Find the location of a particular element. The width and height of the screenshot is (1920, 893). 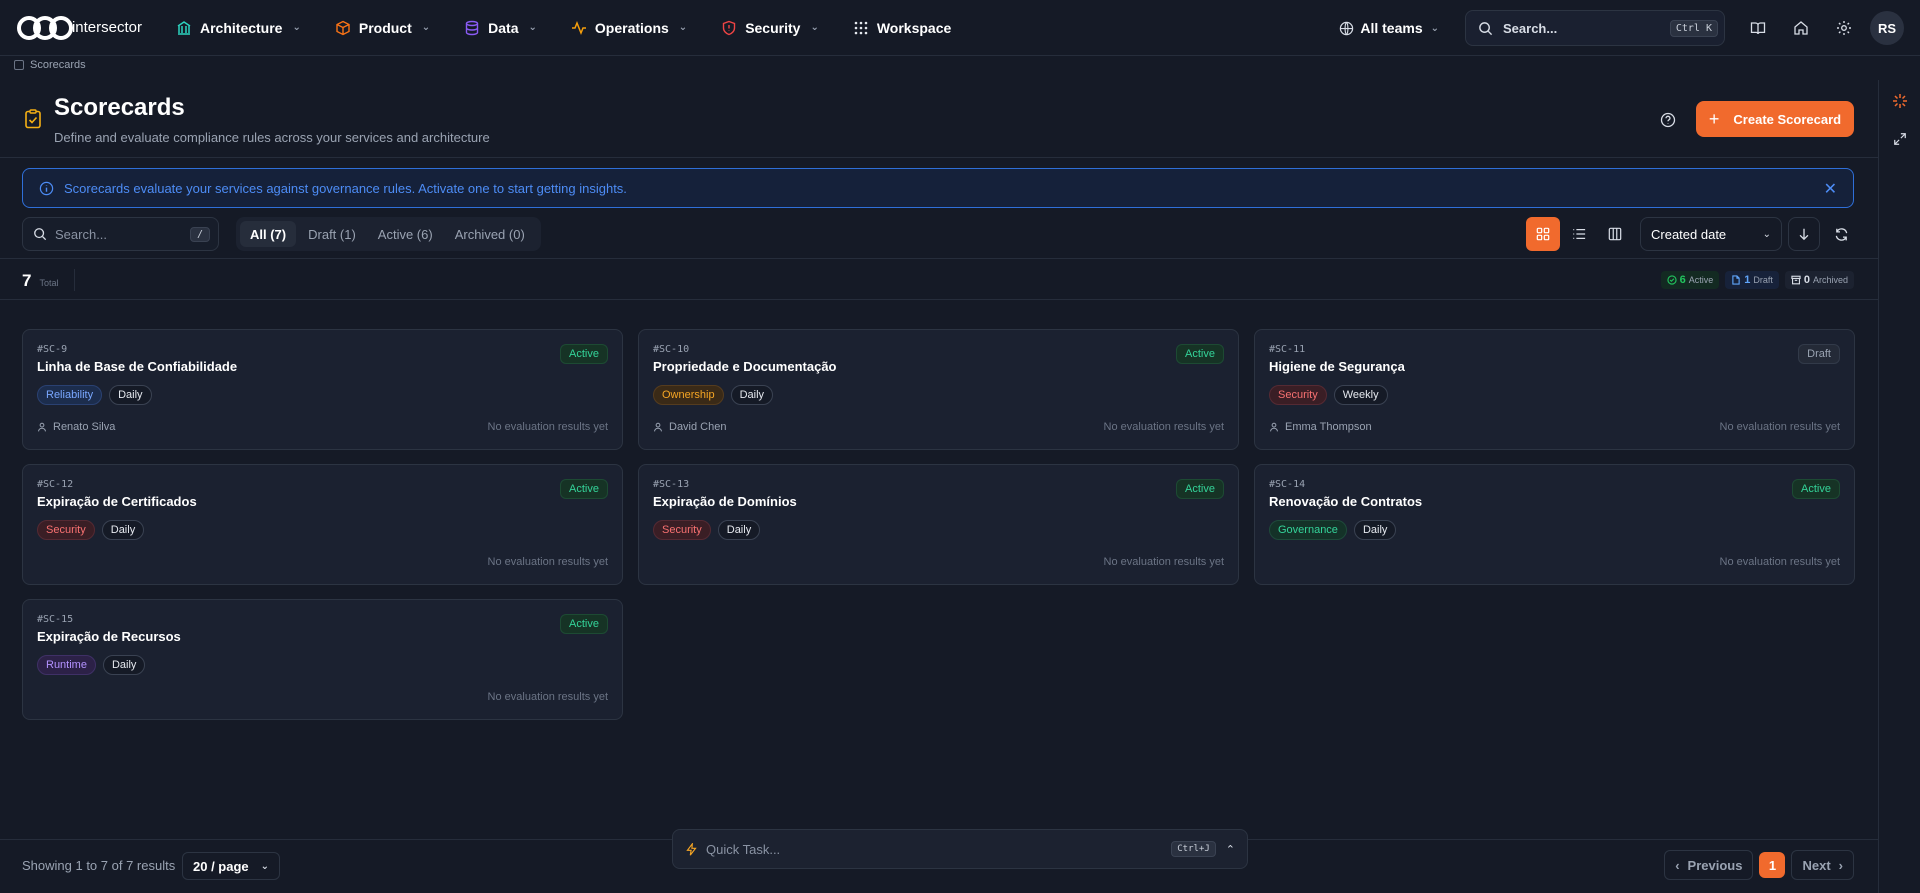

scorecard-name: Expiração de Certificados is located at coordinates (117, 501).